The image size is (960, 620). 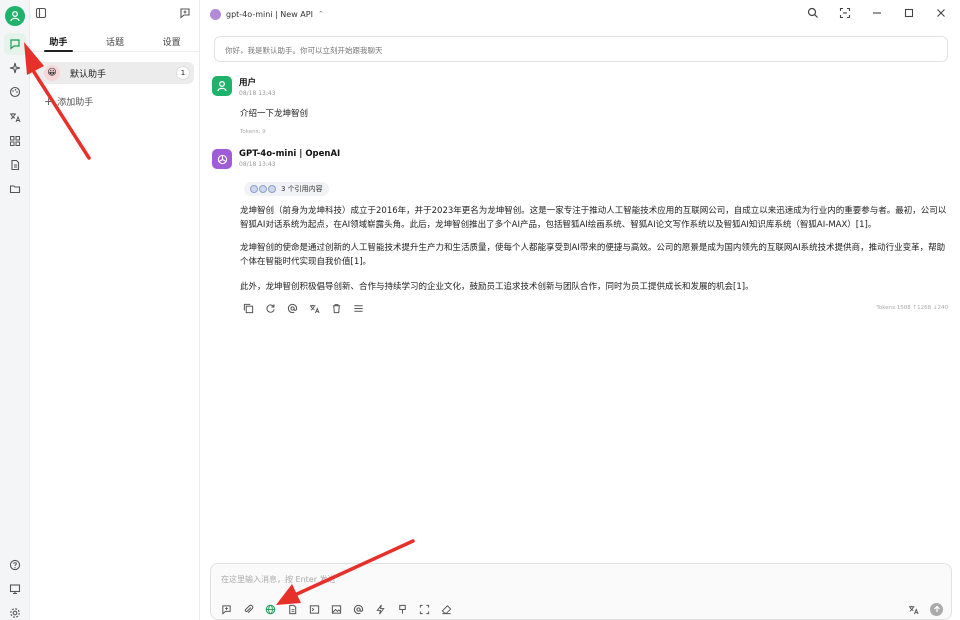 What do you see at coordinates (446, 609) in the screenshot?
I see `clear-input-button` at bounding box center [446, 609].